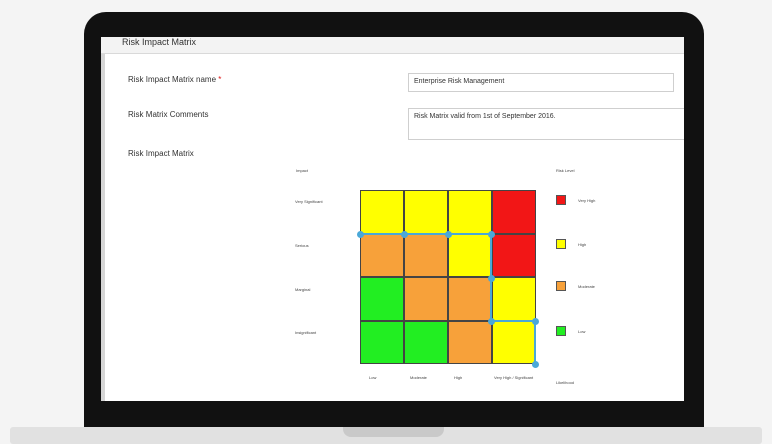  I want to click on legend-label: Very High, so click(587, 200).